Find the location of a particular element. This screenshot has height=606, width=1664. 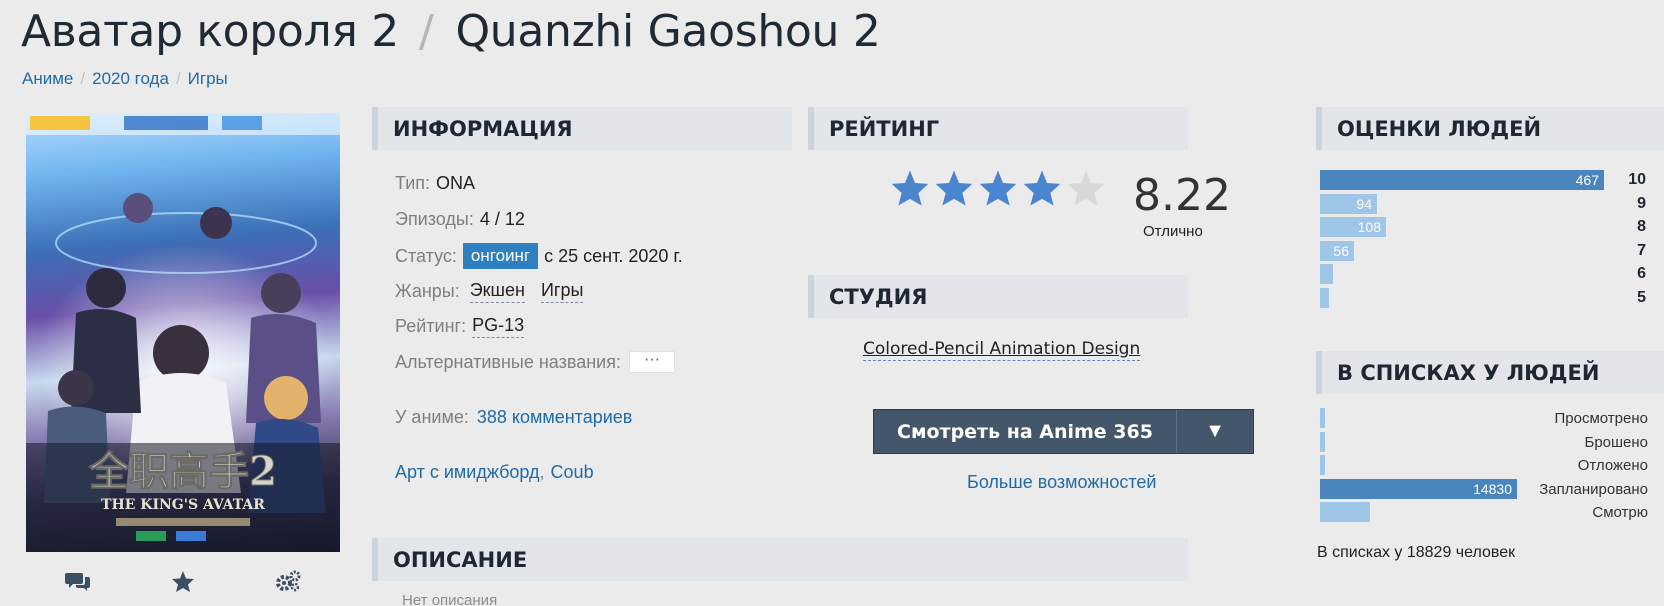

breadcrumb-genre: Игры is located at coordinates (208, 79).